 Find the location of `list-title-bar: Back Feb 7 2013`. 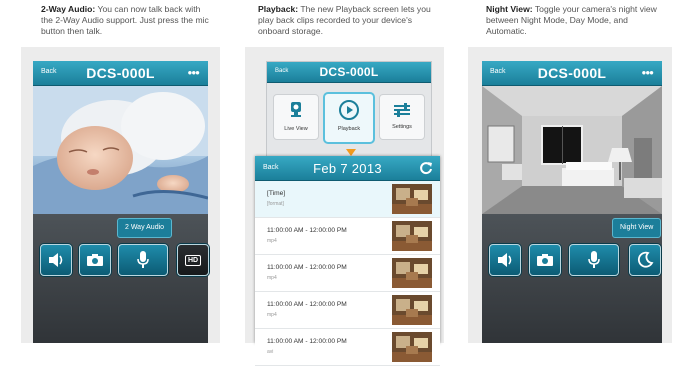

list-title-bar: Back Feb 7 2013 is located at coordinates (347, 168).